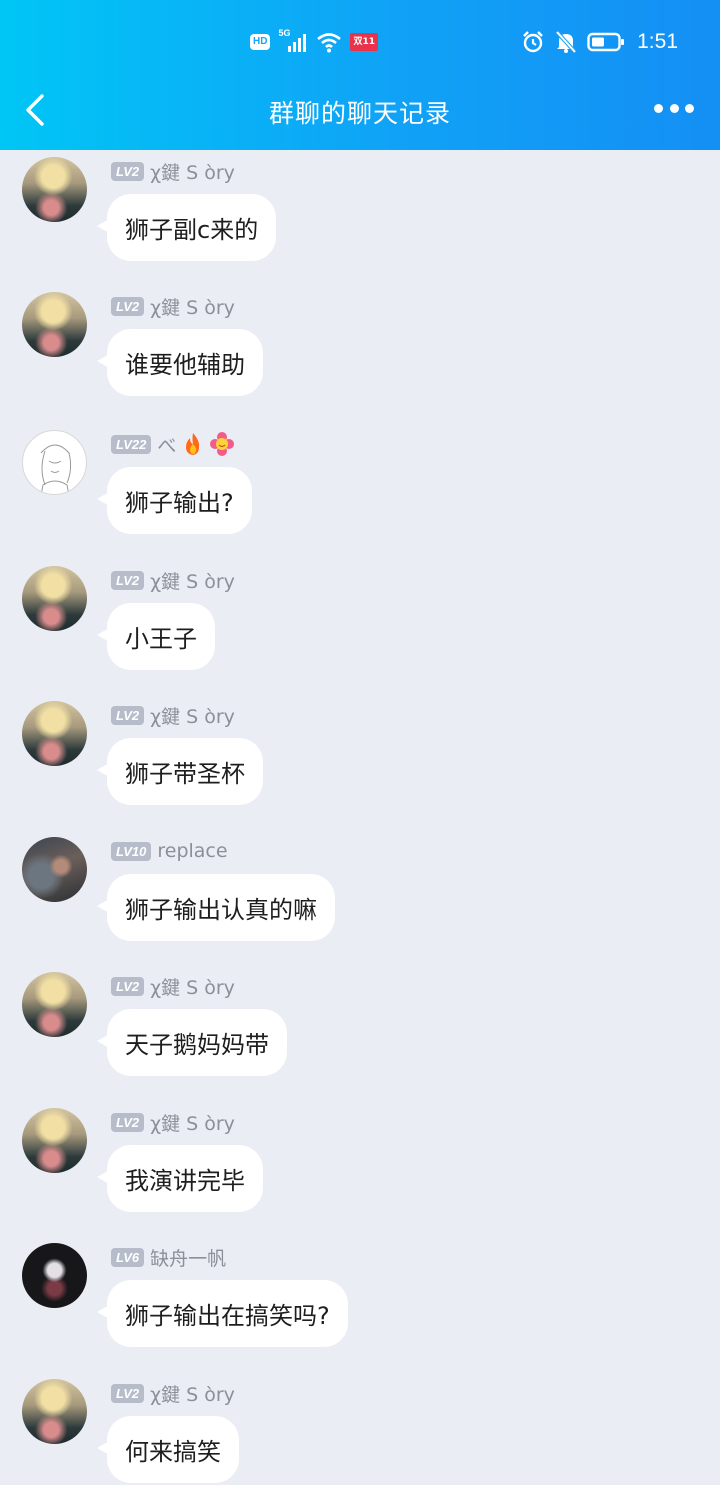  Describe the element at coordinates (360, 1303) in the screenshot. I see `chat-message: LV6 缺舟一帆 狮子输出在搞笑吗?` at that location.